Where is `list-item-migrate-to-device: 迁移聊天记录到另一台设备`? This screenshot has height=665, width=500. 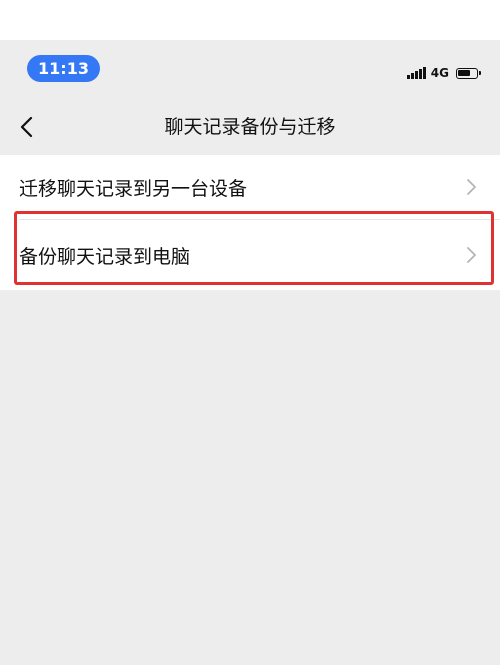 list-item-migrate-to-device: 迁移聊天记录到另一台设备 is located at coordinates (250, 187).